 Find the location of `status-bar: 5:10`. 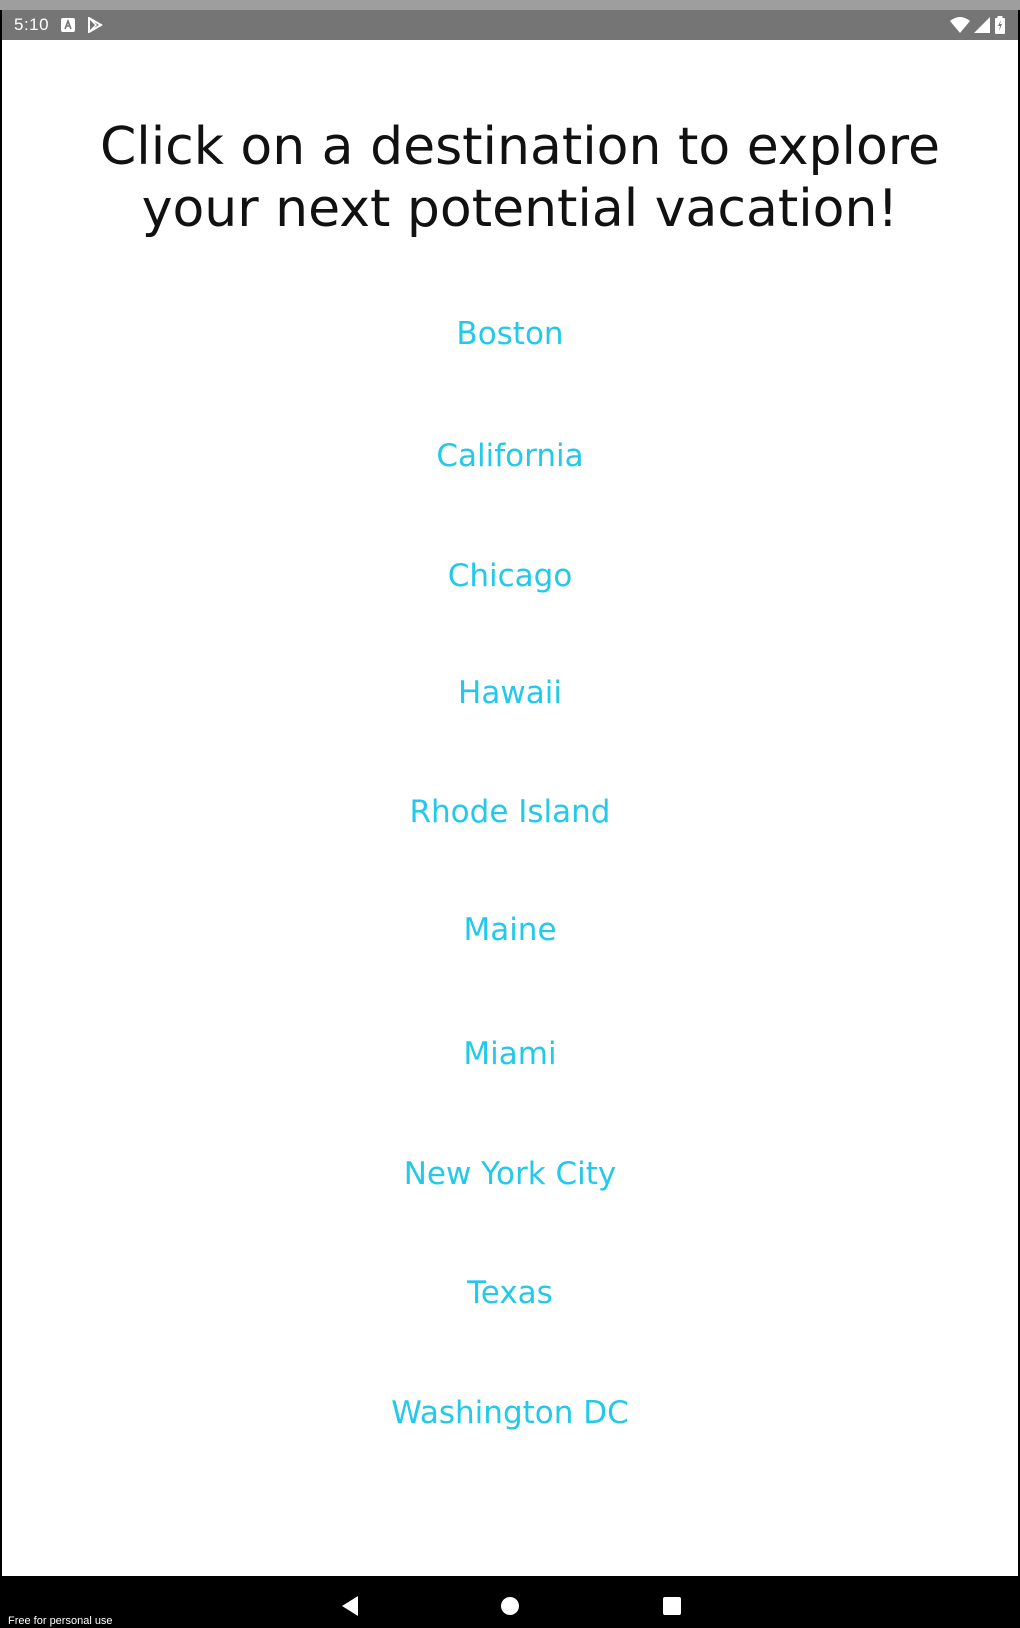

status-bar: 5:10 is located at coordinates (510, 25).